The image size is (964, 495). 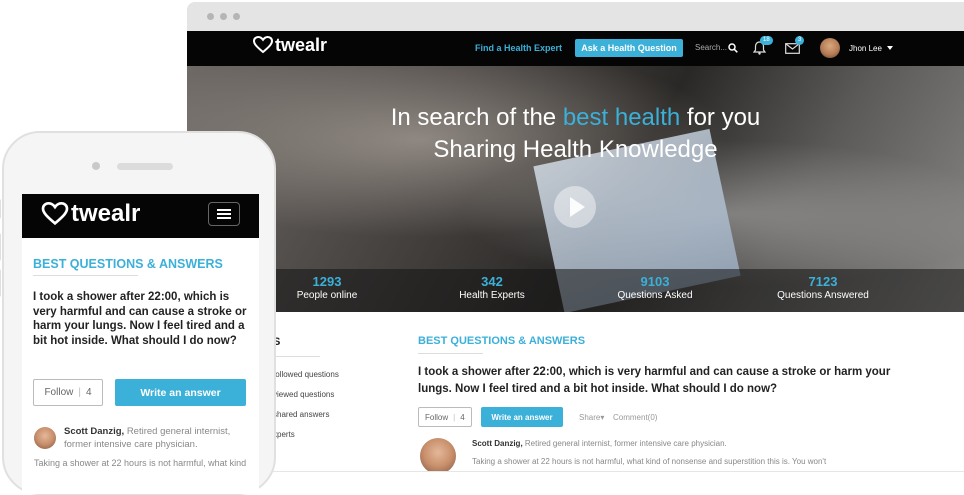 What do you see at coordinates (284, 434) in the screenshot?
I see `sidebar-item-experts: xperts` at bounding box center [284, 434].